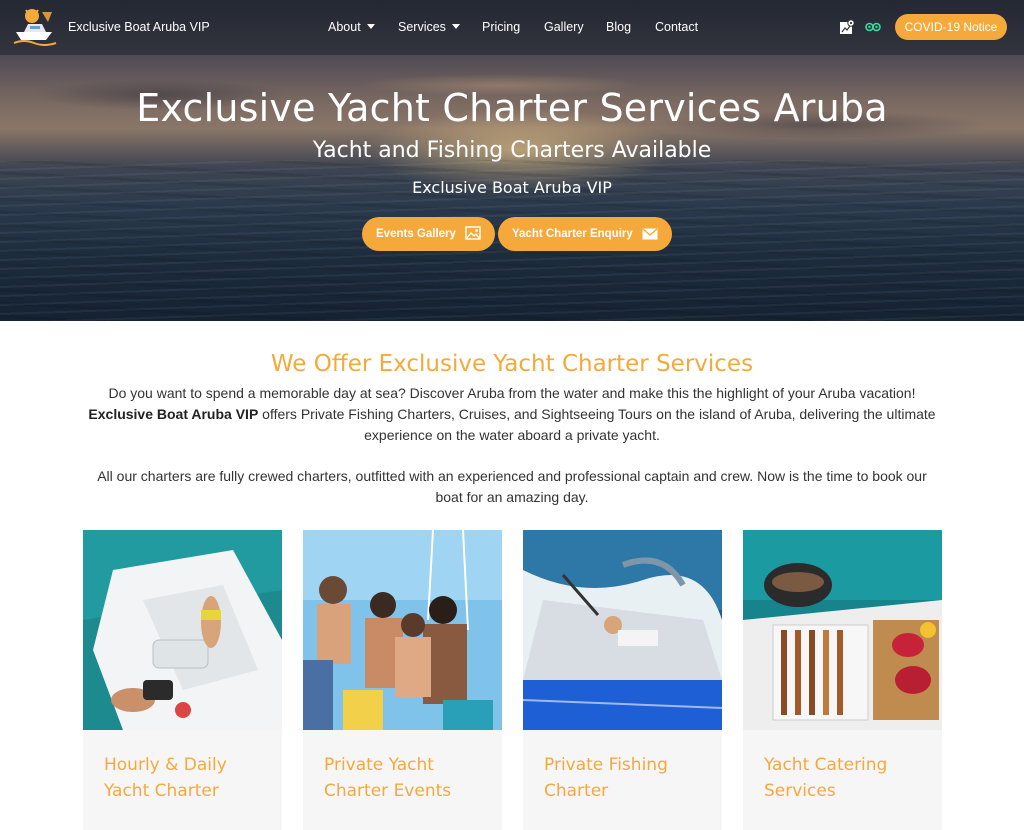  I want to click on boat-logo-icon, so click(36, 27).